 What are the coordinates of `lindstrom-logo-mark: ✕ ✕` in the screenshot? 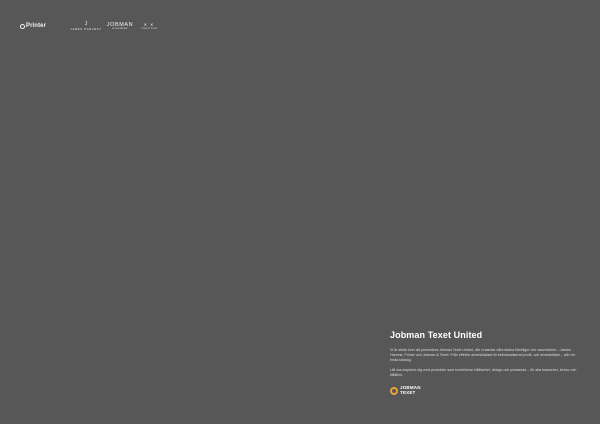 It's located at (149, 24).